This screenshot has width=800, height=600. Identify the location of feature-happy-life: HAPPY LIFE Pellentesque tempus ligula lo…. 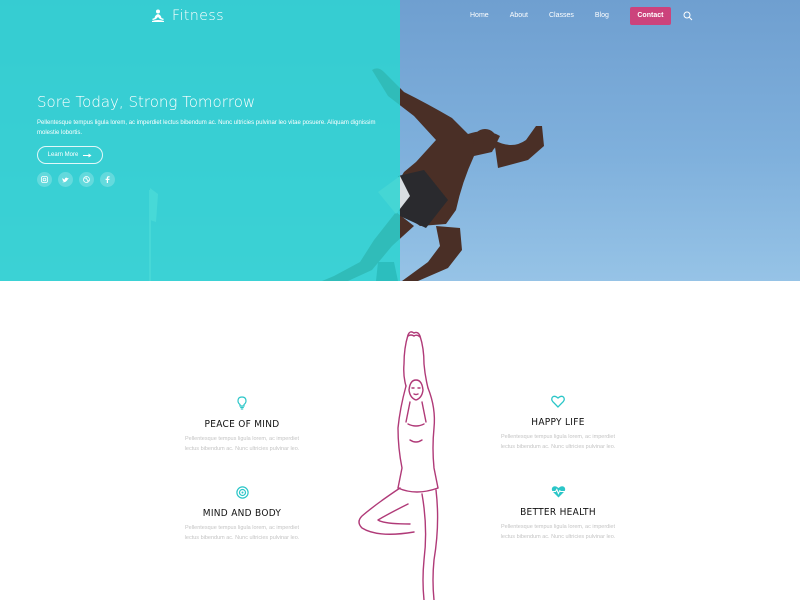
(558, 423).